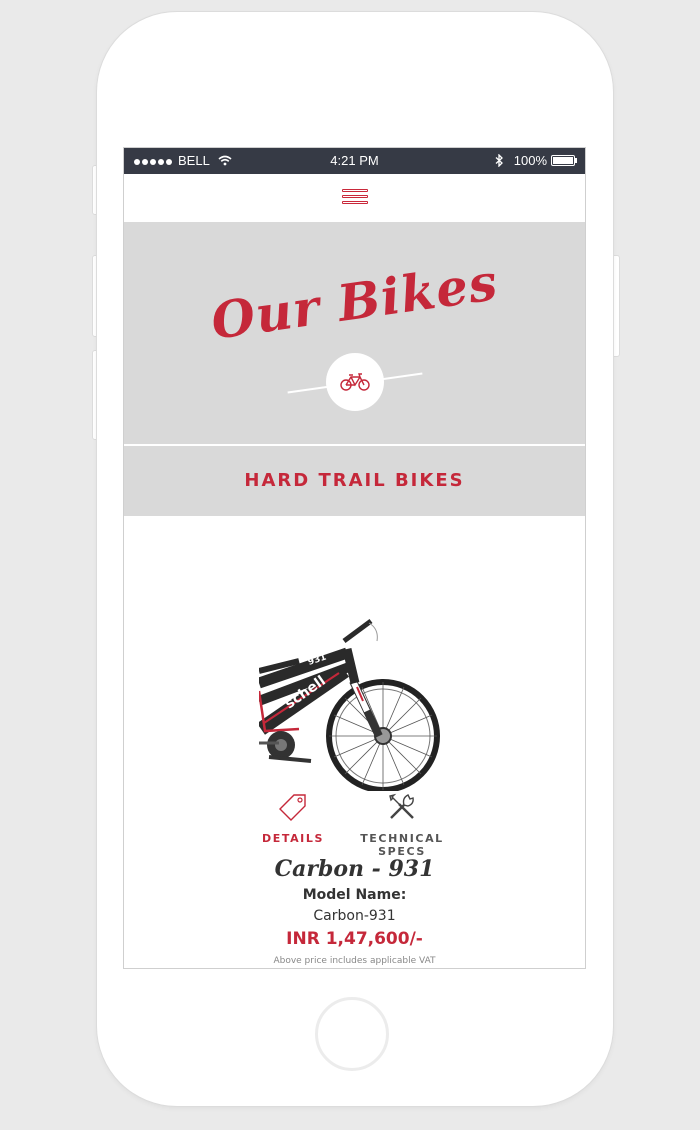 The width and height of the screenshot is (700, 1130). I want to click on product-tabs: DETAILS TECHNICAL SPECS, so click(354, 825).